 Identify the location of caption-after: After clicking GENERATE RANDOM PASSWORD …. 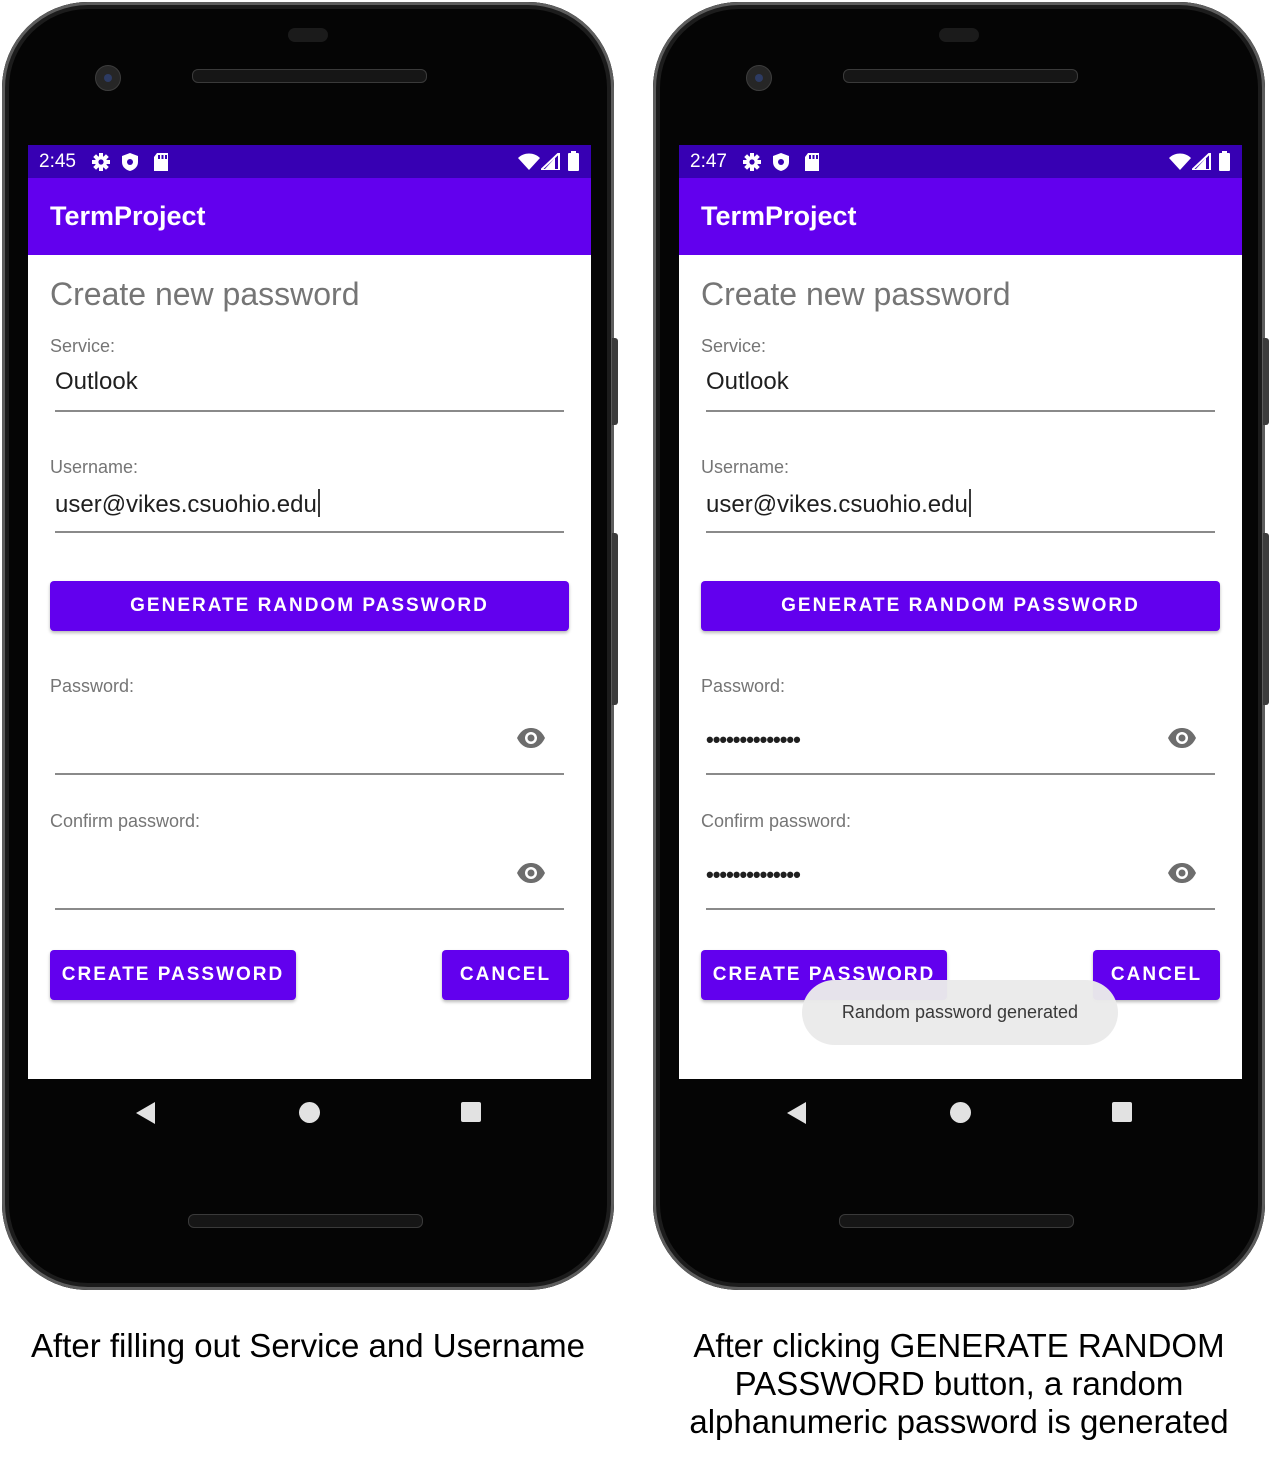
(959, 1383).